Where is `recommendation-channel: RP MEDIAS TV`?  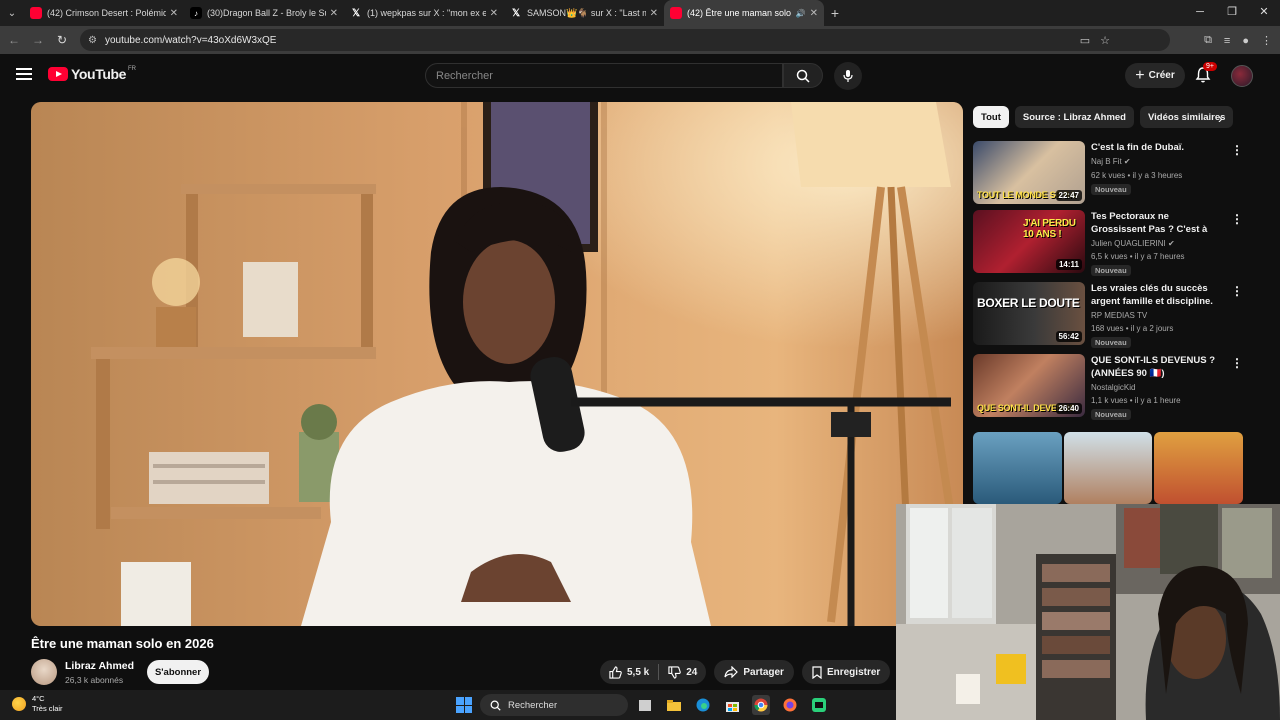
recommendation-channel: RP MEDIAS TV is located at coordinates (1119, 315).